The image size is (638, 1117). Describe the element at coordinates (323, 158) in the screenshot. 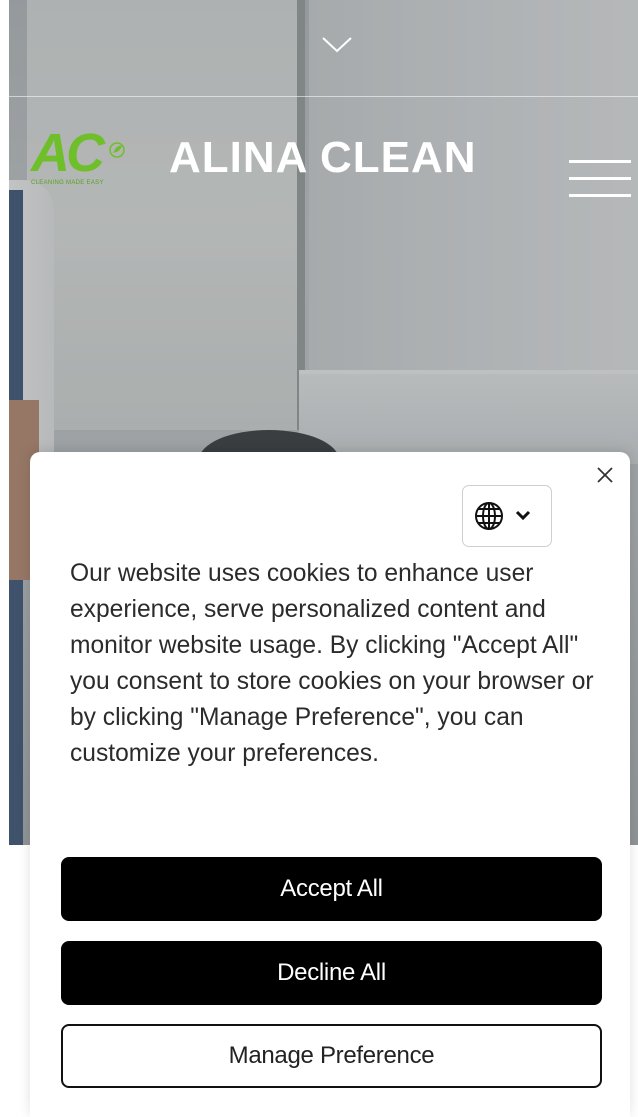

I see `site-name: ALINA CLEAN` at that location.